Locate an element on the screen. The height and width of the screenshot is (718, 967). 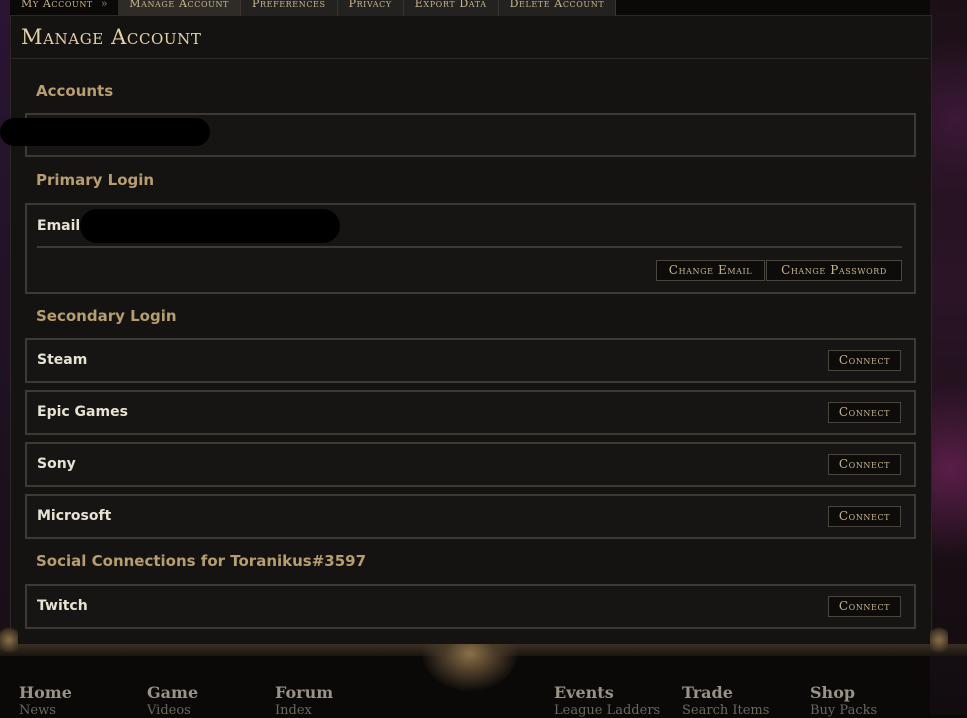
footer-column-trade: Trade Search Items is located at coordinates (725, 700).